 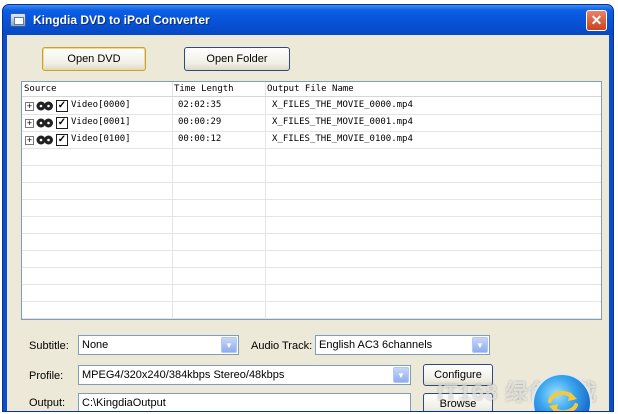 What do you see at coordinates (596, 20) in the screenshot?
I see `close-icon: ✕` at bounding box center [596, 20].